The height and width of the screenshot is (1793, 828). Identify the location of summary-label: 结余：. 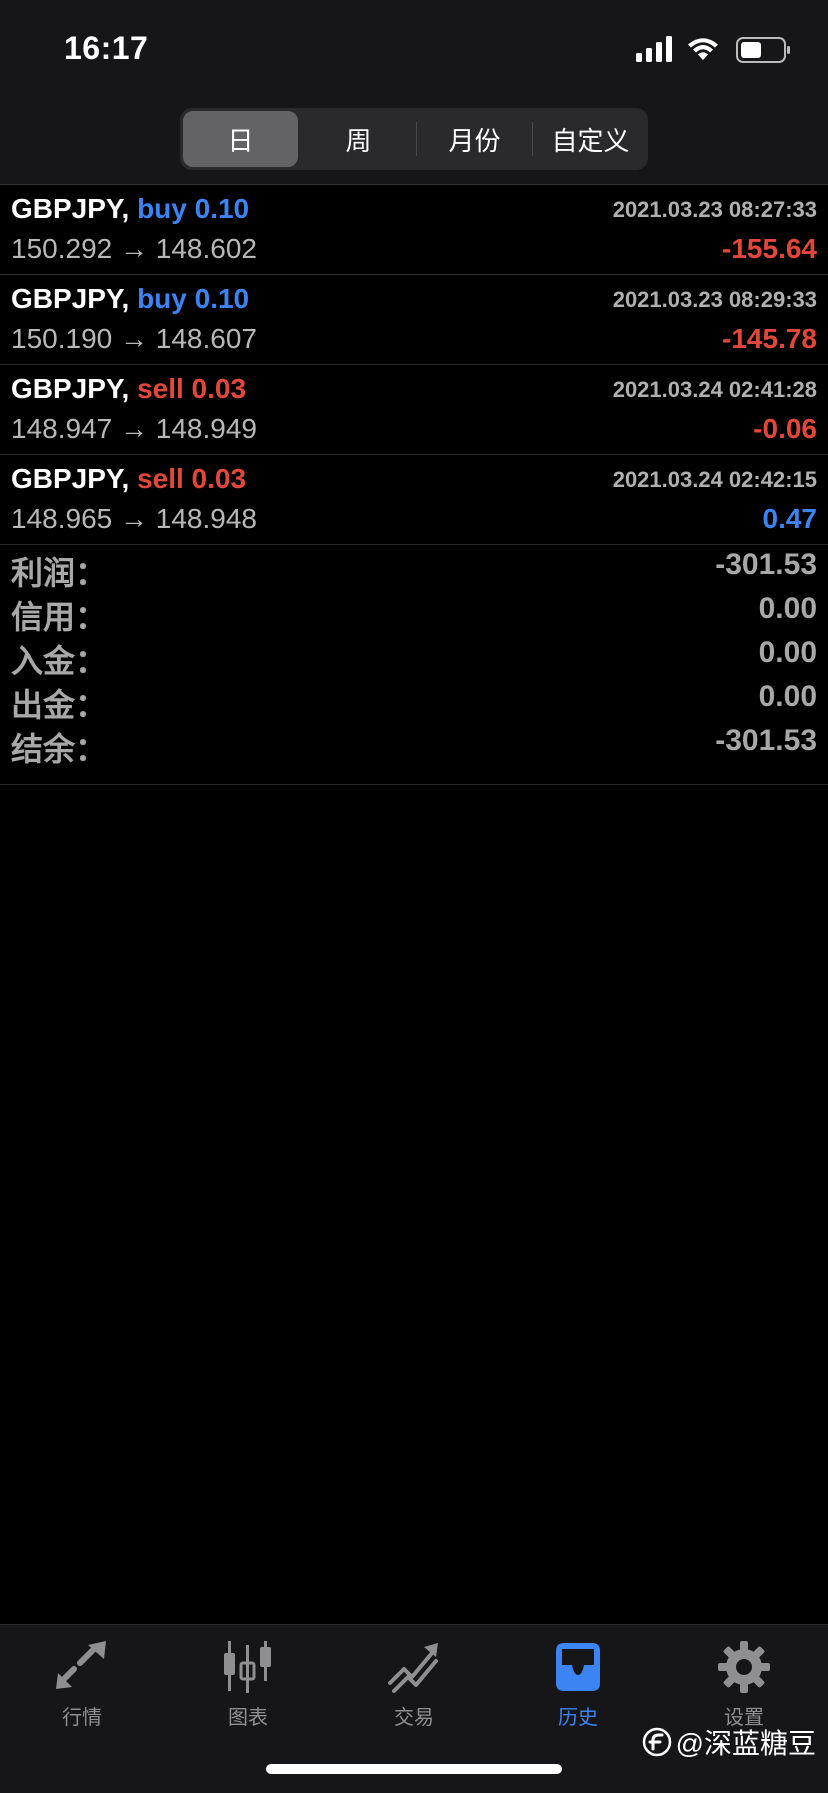
(59, 749).